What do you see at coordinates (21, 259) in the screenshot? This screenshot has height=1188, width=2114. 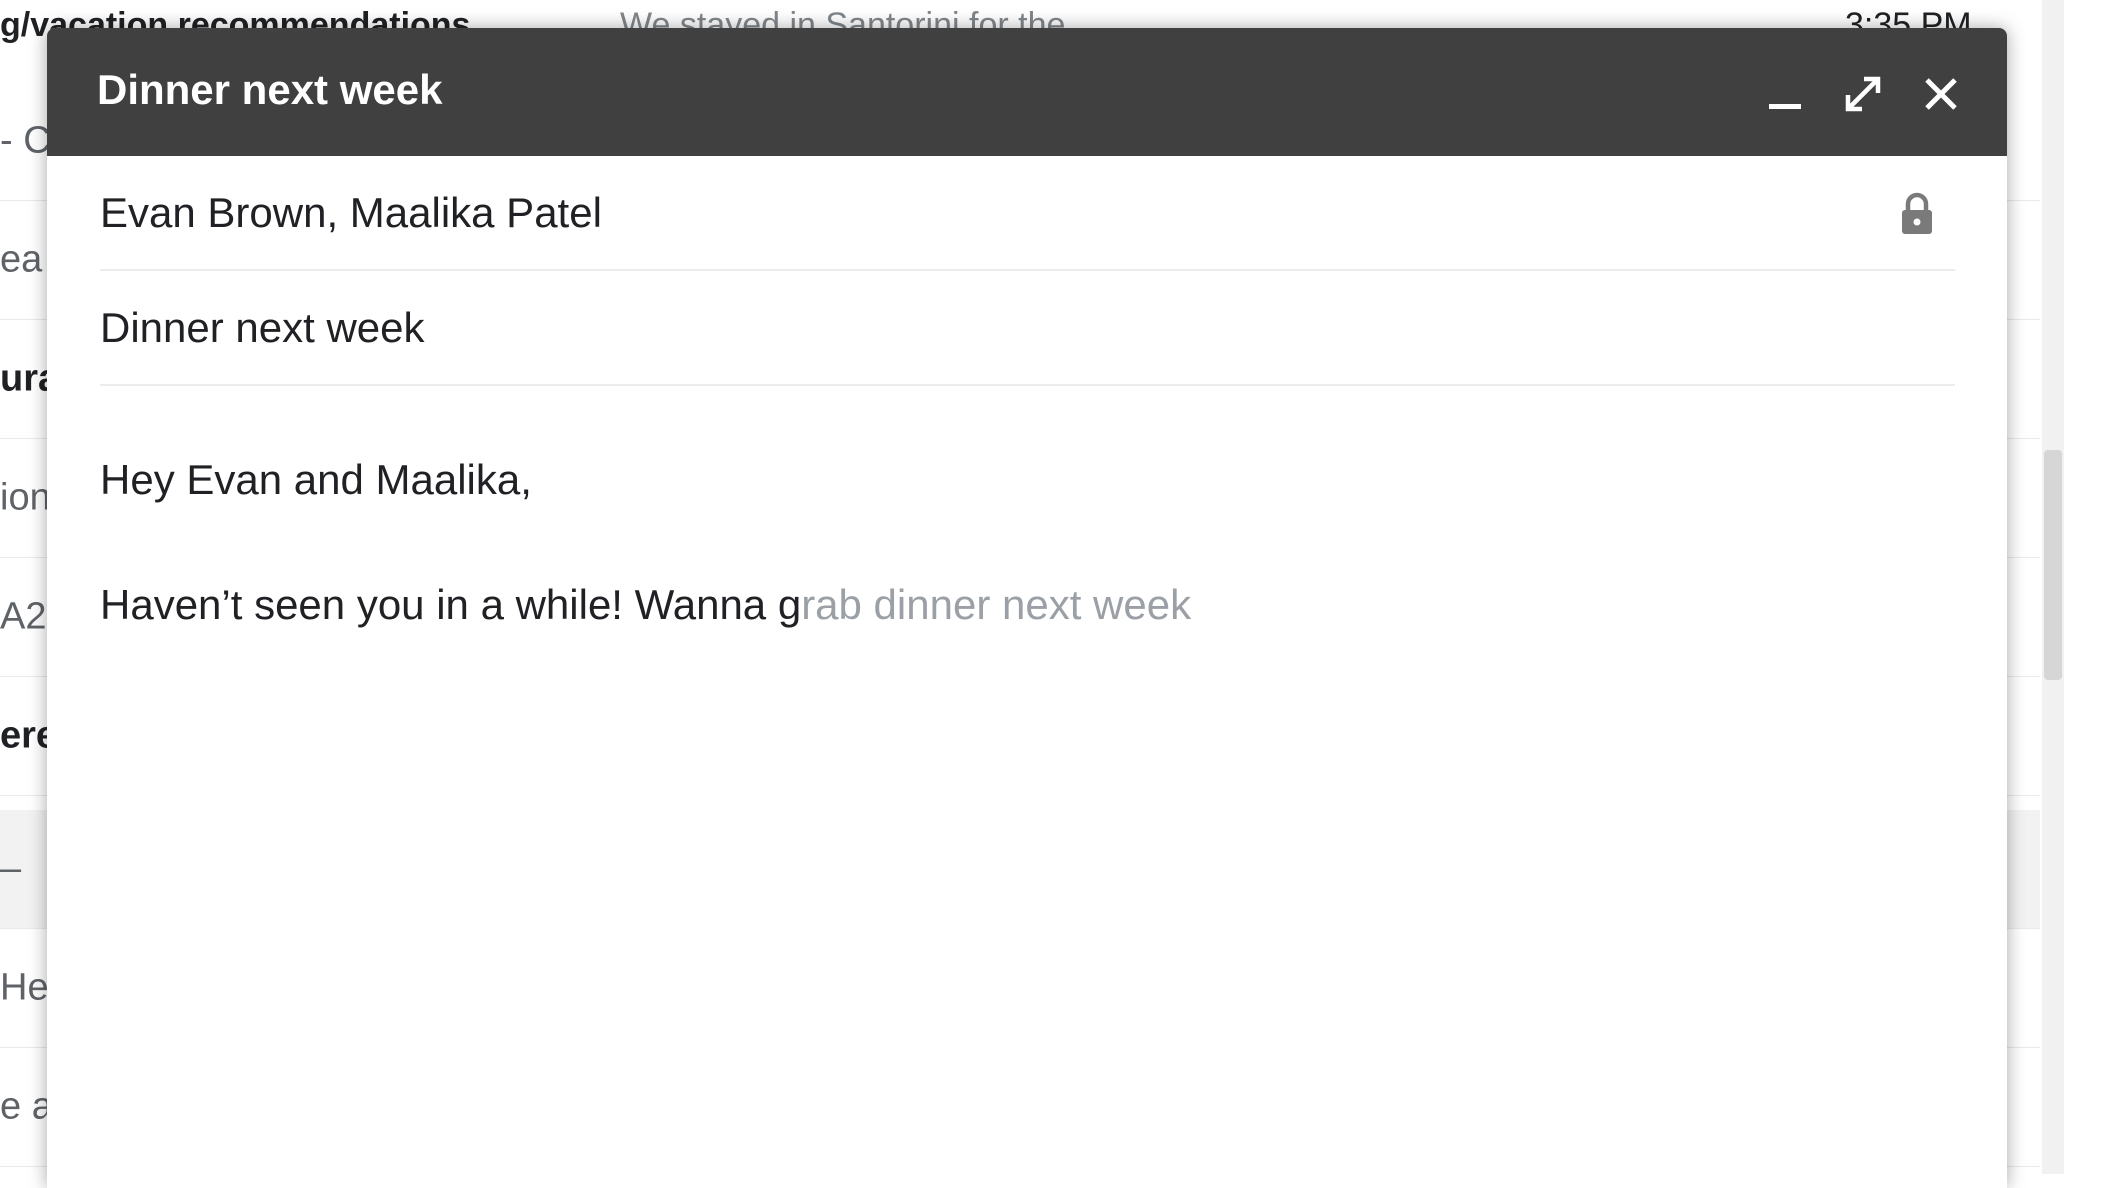 I see `inbox-row-fragment: ea` at bounding box center [21, 259].